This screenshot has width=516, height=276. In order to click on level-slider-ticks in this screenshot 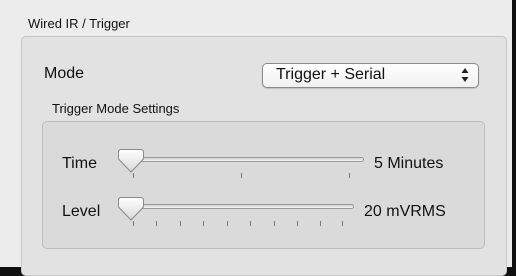, I will do `click(237, 225)`.